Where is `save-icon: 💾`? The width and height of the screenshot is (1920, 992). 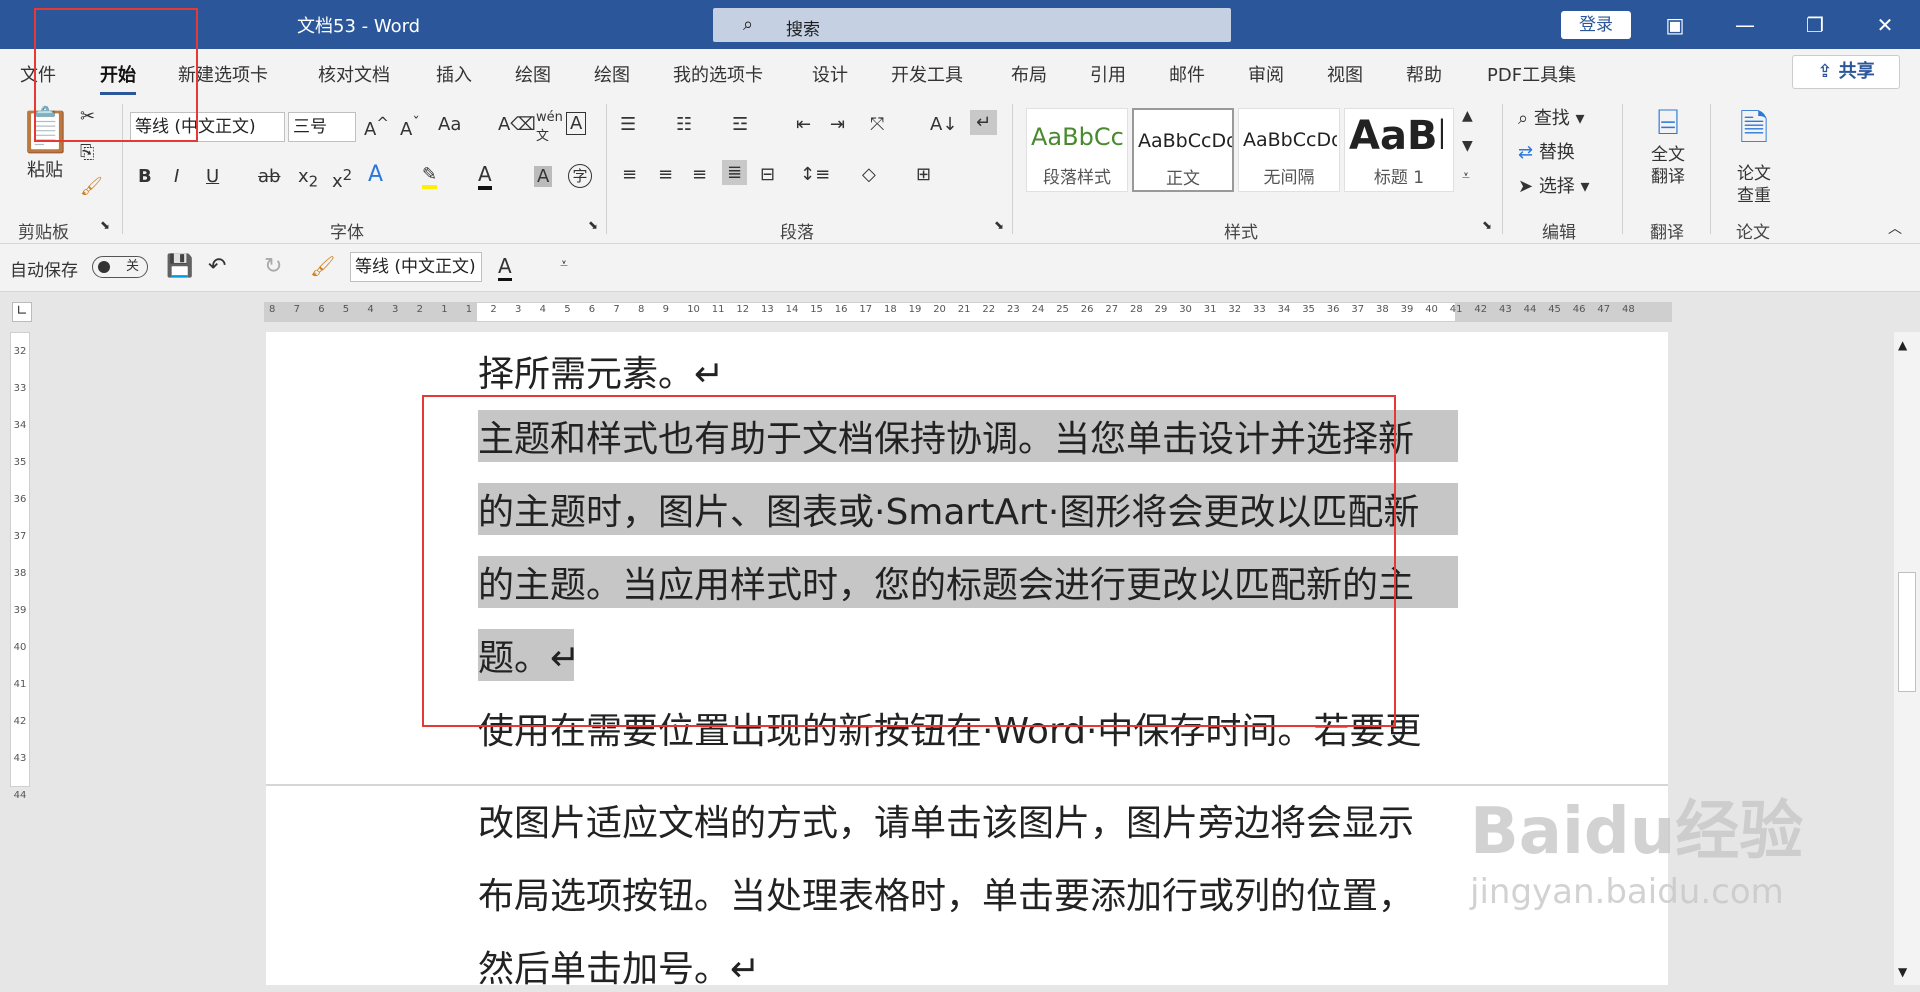 save-icon: 💾 is located at coordinates (179, 266).